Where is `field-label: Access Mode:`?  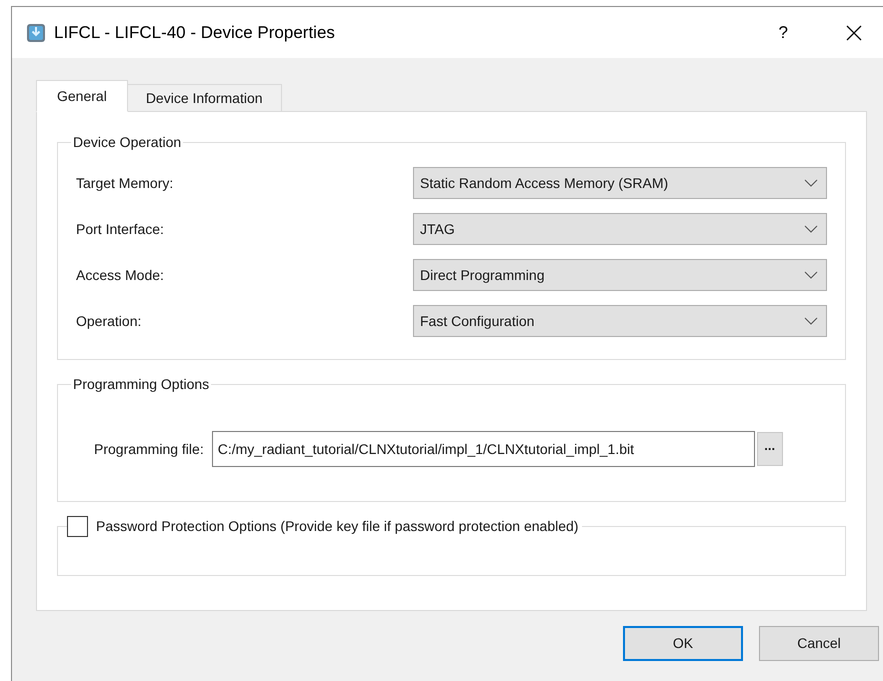
field-label: Access Mode: is located at coordinates (120, 275).